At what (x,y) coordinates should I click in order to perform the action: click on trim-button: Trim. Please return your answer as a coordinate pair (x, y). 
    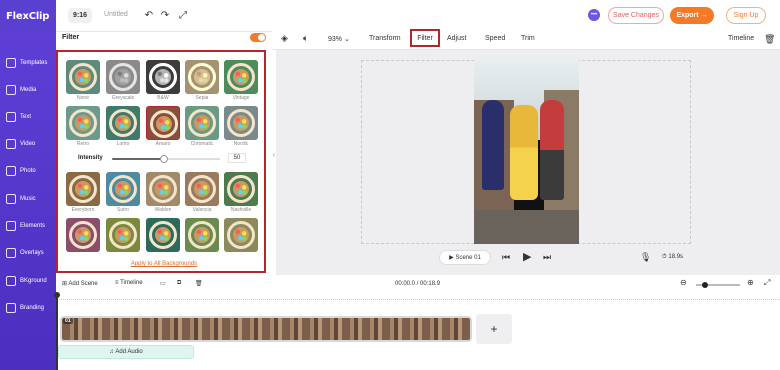
    Looking at the image, I should click on (528, 38).